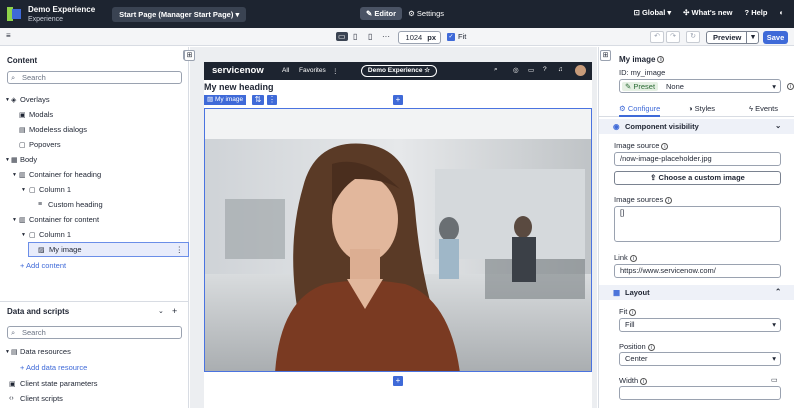 Image resolution: width=794 pixels, height=408 pixels. I want to click on add-above-button: +, so click(398, 100).